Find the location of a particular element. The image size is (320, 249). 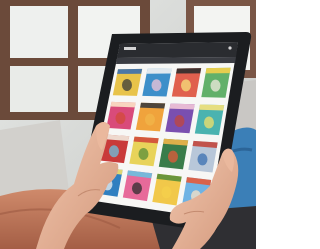

tab-row is located at coordinates (176, 60).